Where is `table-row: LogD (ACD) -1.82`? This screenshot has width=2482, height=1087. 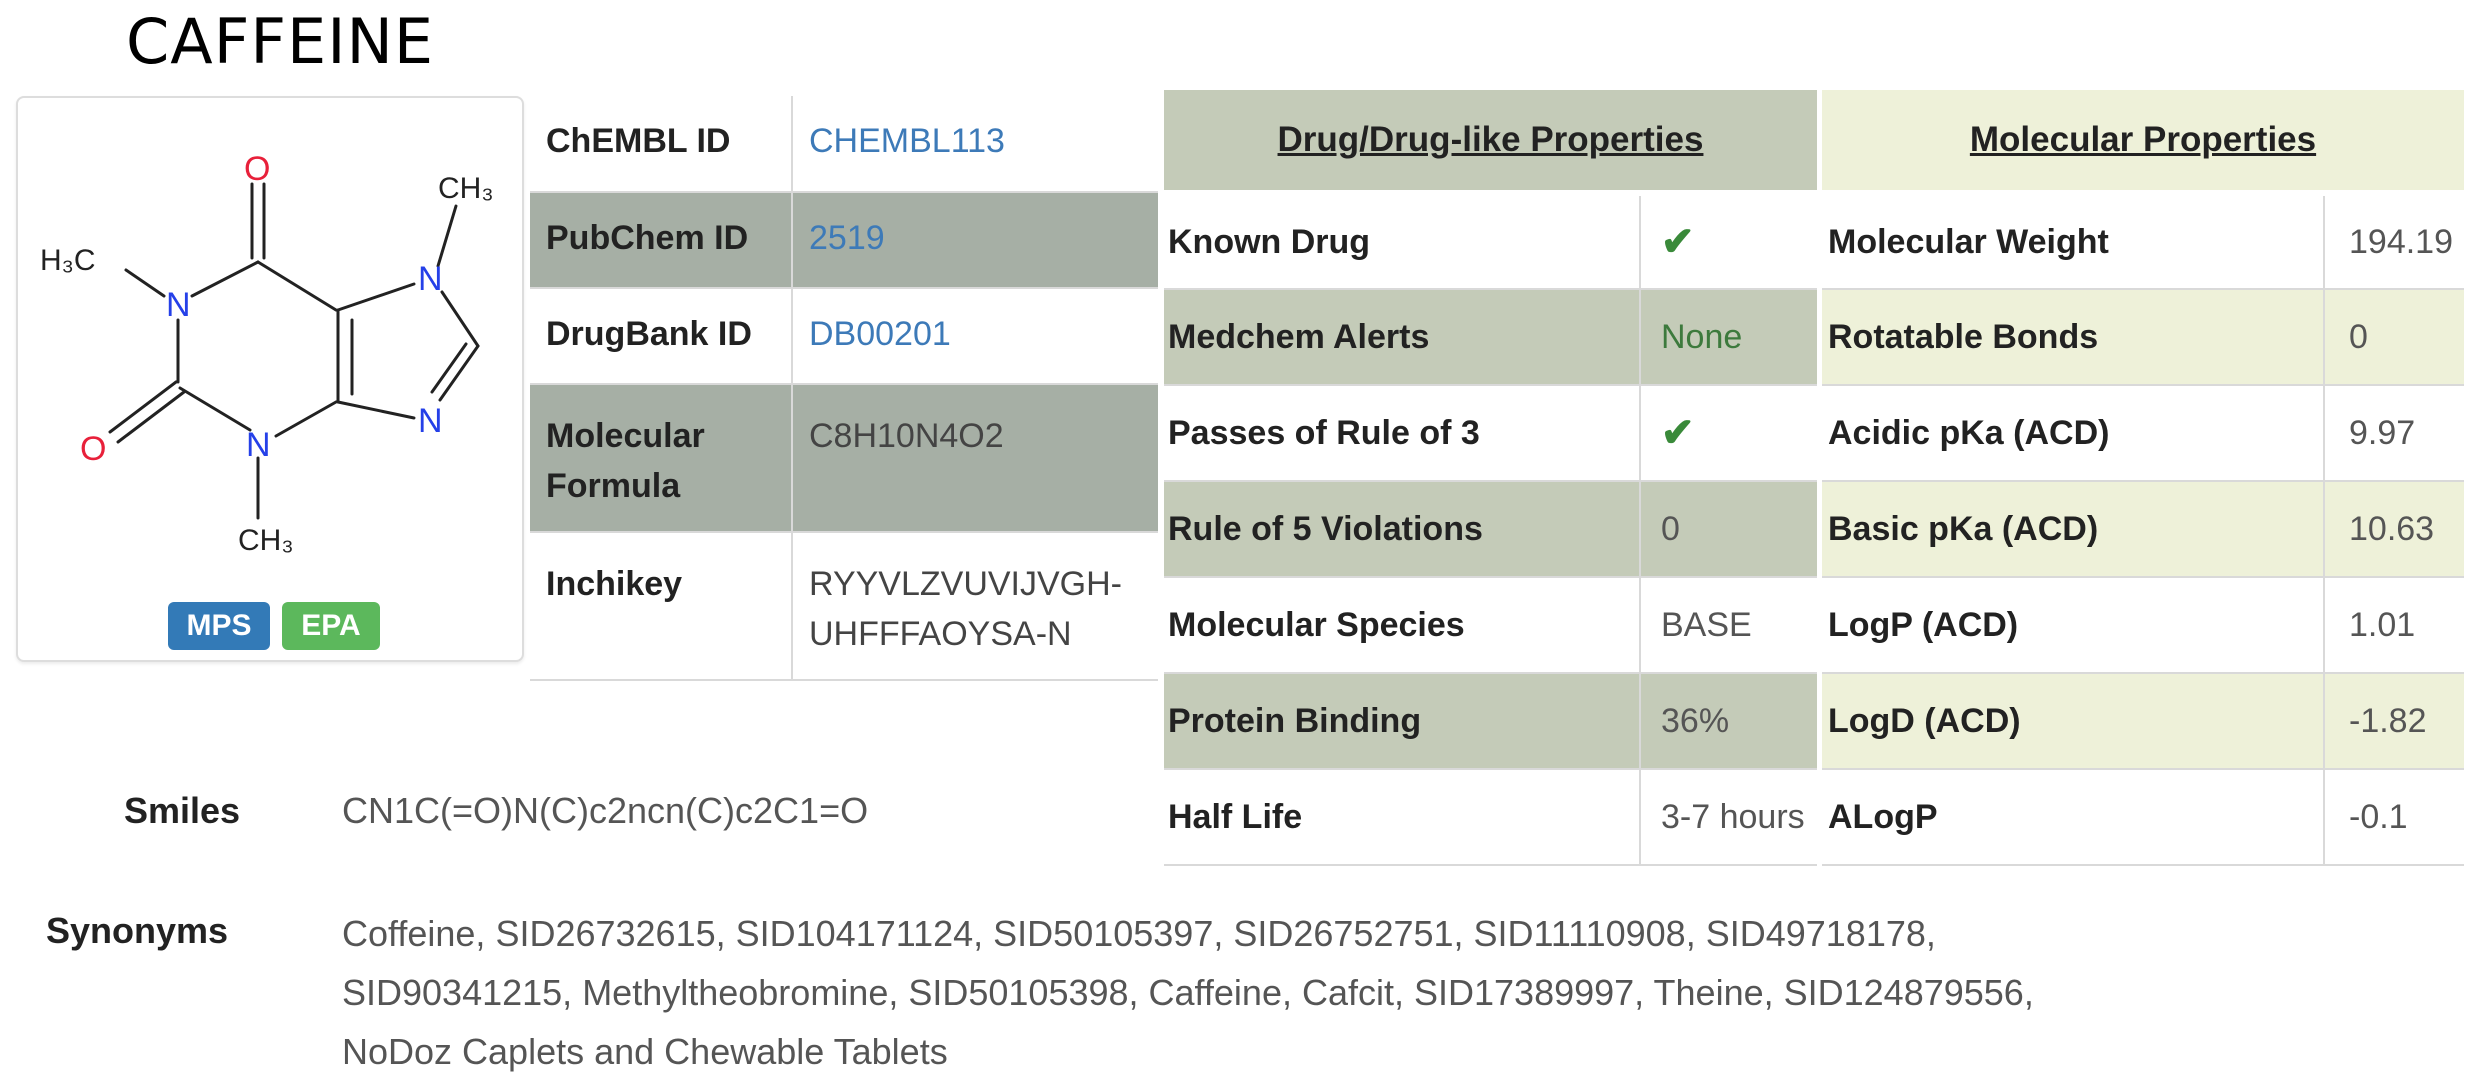
table-row: LogD (ACD) -1.82 is located at coordinates (2143, 721).